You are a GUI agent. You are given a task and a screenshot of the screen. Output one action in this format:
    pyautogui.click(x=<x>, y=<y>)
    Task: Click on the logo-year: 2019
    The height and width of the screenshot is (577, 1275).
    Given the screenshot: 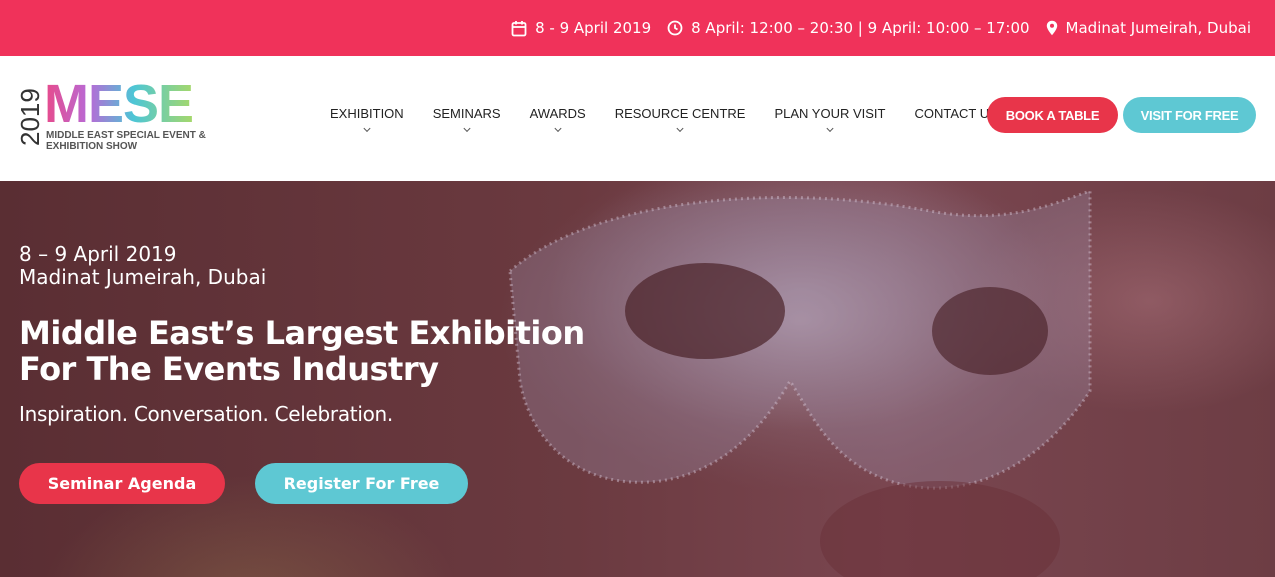 What is the action you would take?
    pyautogui.click(x=30, y=117)
    